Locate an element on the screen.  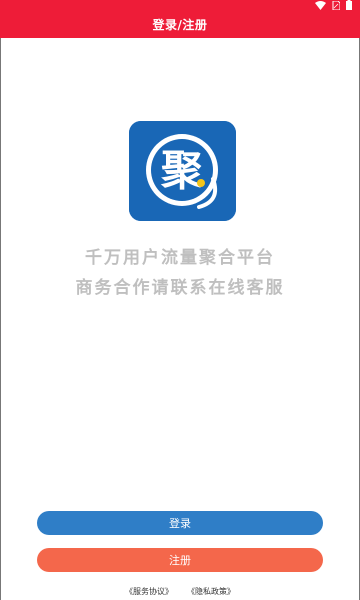
app-logo-icon: 聚 is located at coordinates (182, 171).